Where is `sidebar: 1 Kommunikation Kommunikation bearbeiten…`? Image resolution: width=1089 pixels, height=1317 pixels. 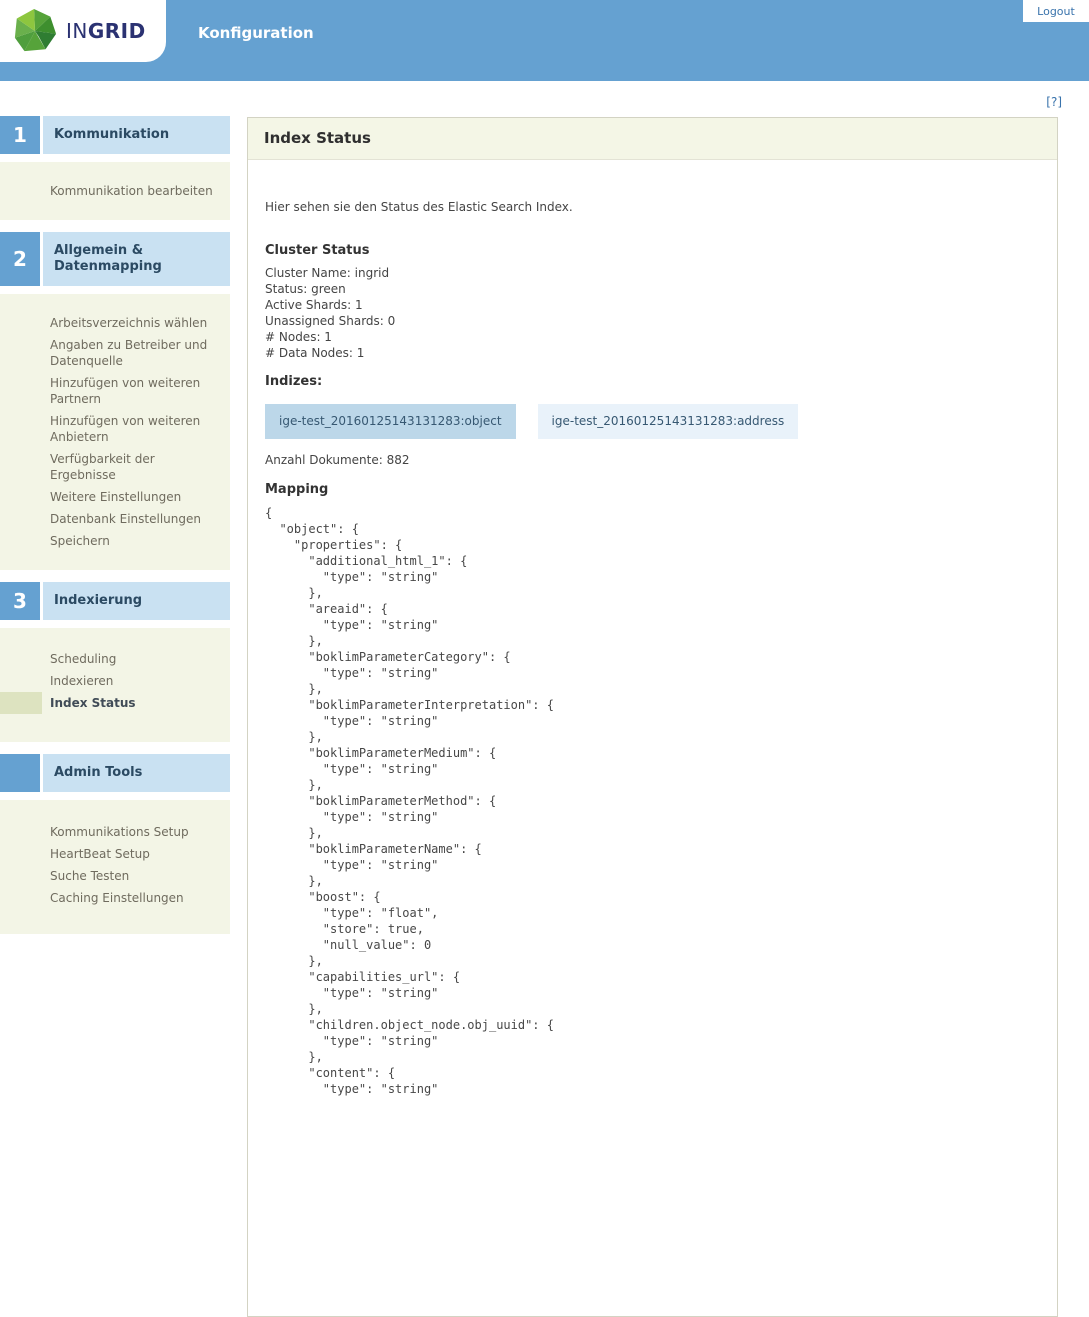 sidebar: 1 Kommunikation Kommunikation bearbeiten… is located at coordinates (115, 531).